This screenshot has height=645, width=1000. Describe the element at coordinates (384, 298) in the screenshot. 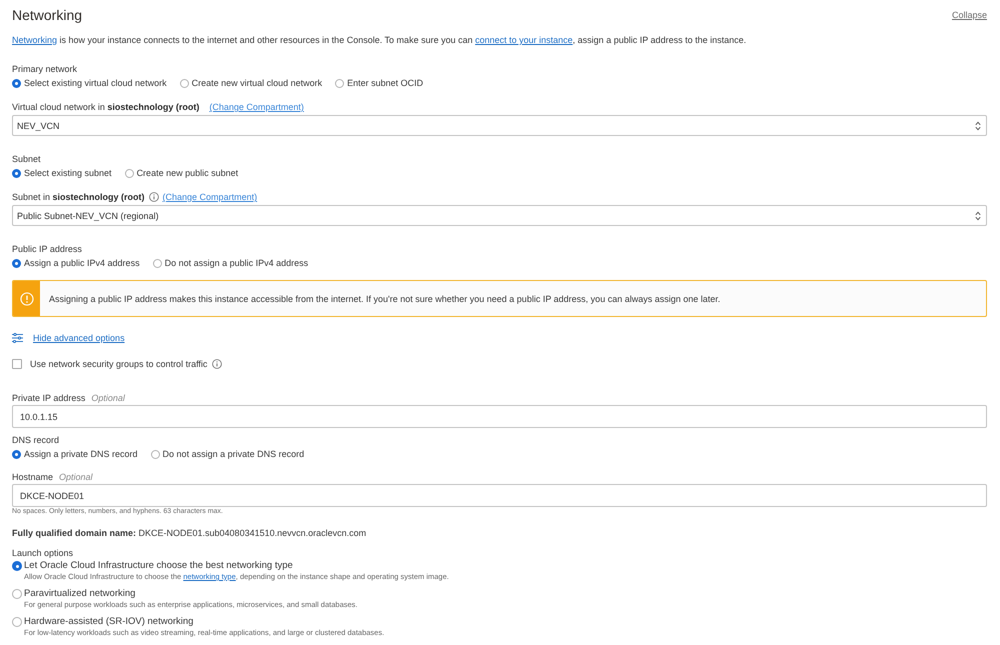

I see `warning-text: Assigning a public IP address makes this instance accessible from the internet. If you're not sure whether you need a public IP address, you can always assign one later.` at that location.